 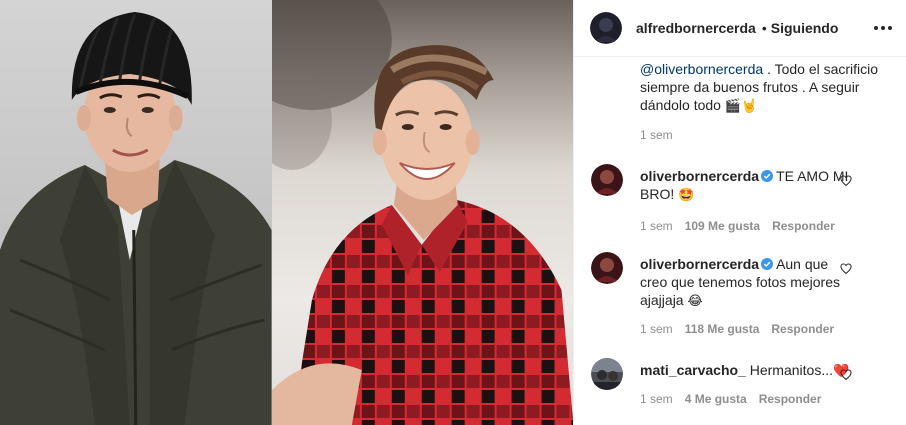 I want to click on more-options-icon, so click(x=883, y=28).